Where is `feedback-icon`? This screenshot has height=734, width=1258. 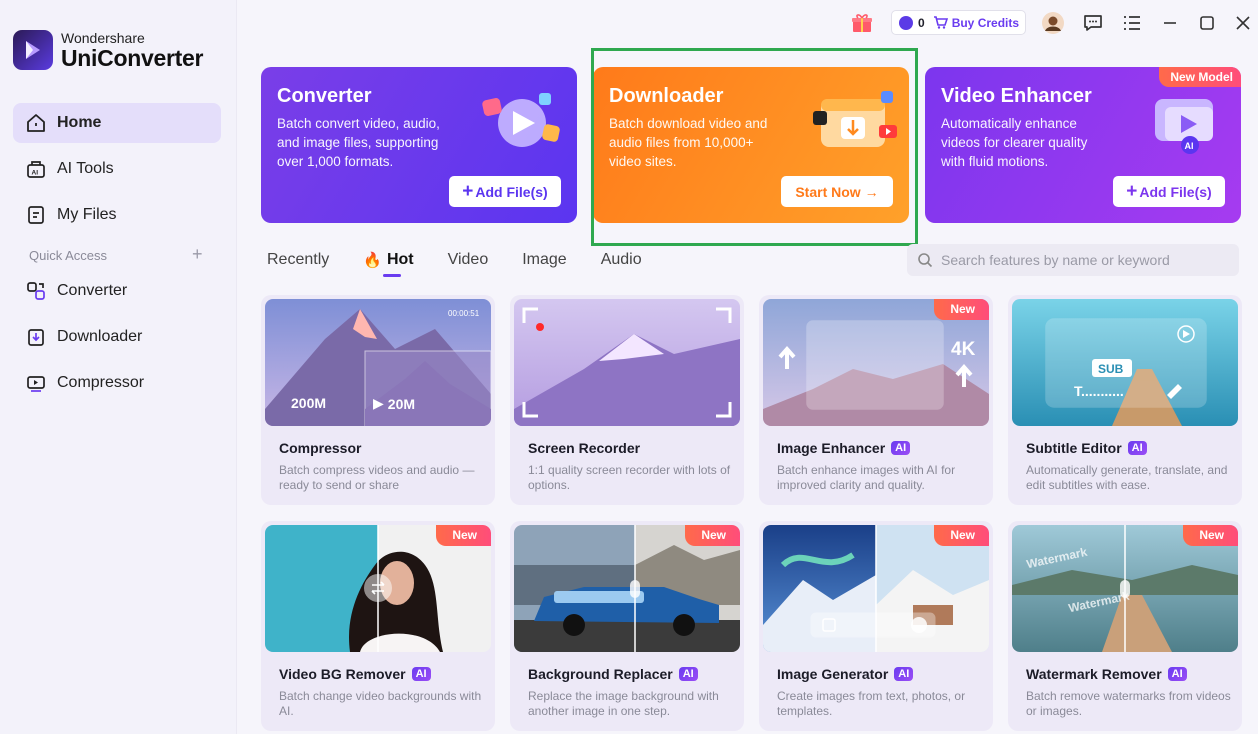
feedback-icon is located at coordinates (1093, 23).